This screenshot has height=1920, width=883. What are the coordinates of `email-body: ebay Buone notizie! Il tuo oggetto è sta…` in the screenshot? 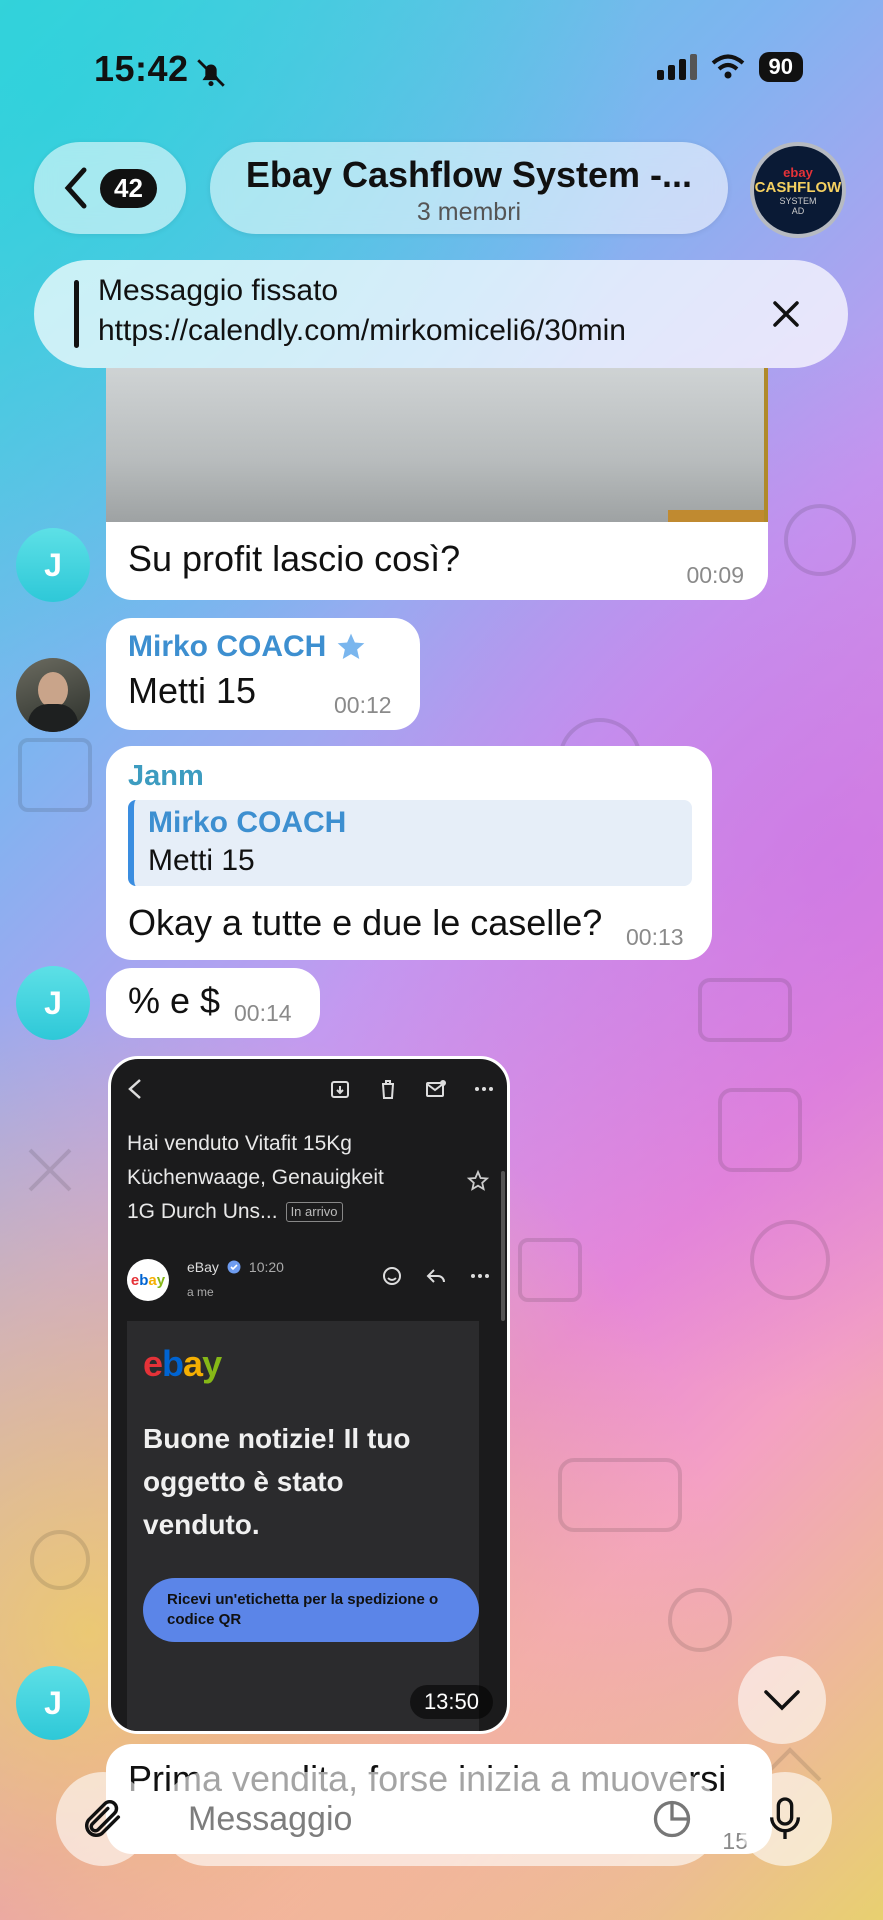 It's located at (303, 1526).